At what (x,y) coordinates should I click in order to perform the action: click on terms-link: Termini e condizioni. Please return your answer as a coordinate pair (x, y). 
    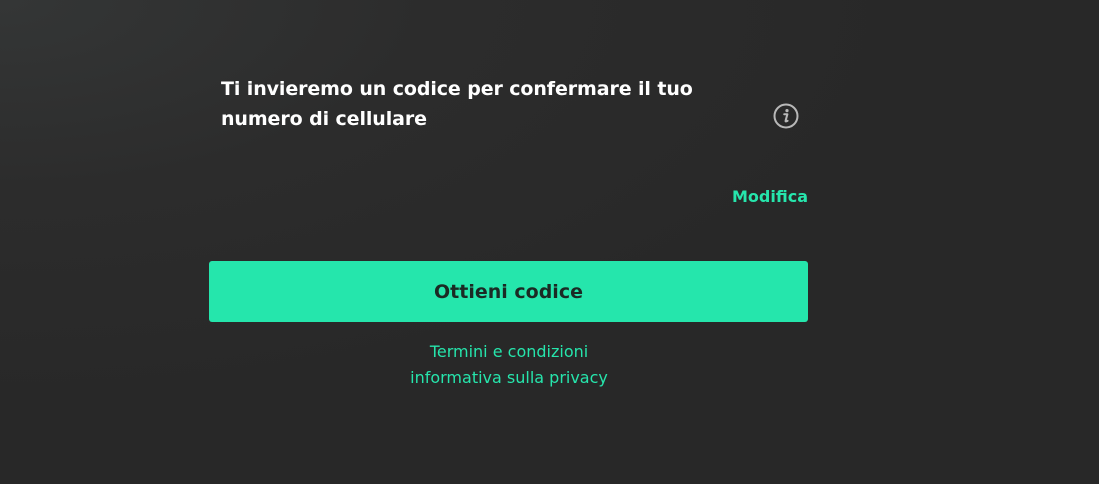
    Looking at the image, I should click on (509, 352).